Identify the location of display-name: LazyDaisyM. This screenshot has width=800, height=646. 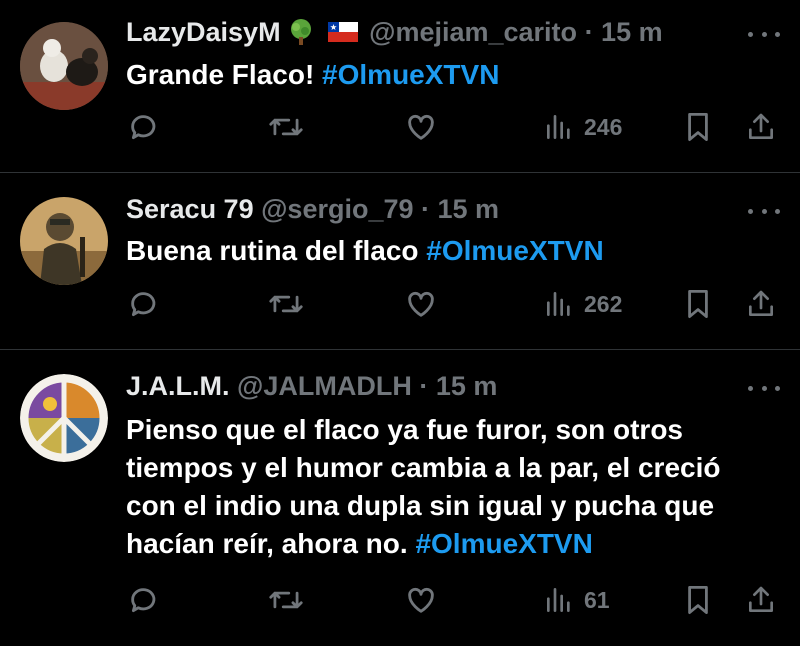
(203, 32).